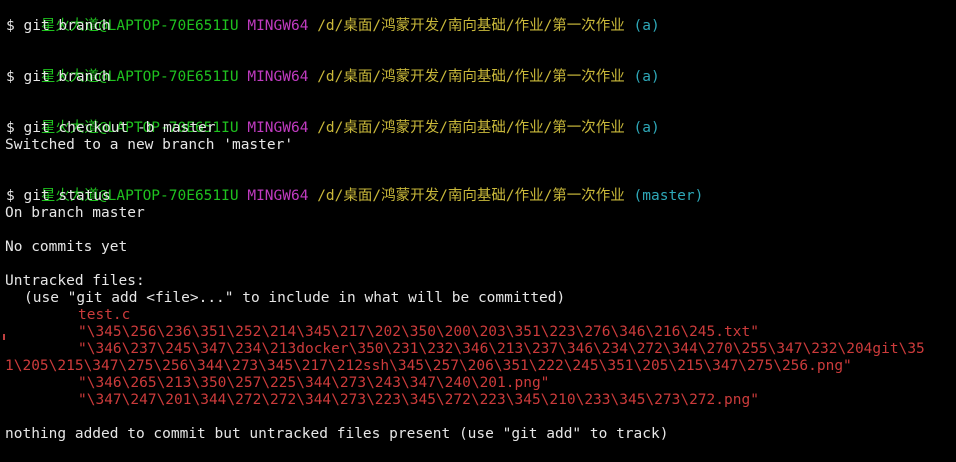  Describe the element at coordinates (520, 458) in the screenshot. I see `cutoff-text-line` at that location.